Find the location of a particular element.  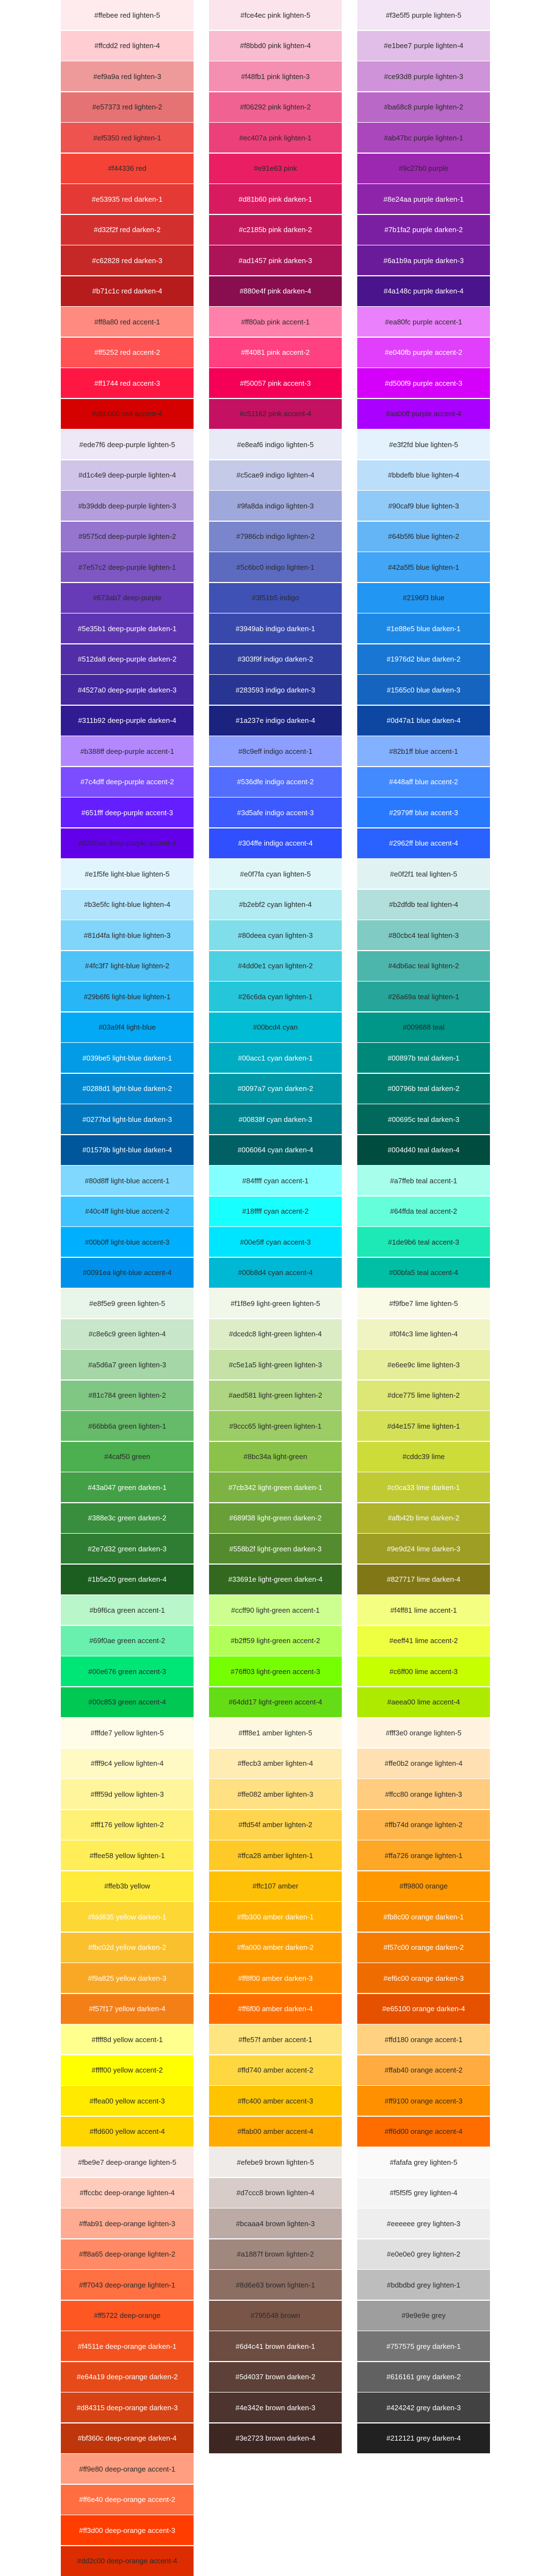

color-swatch-cyan-lighten-1: #26c6da cyan lighten-1 is located at coordinates (275, 996).